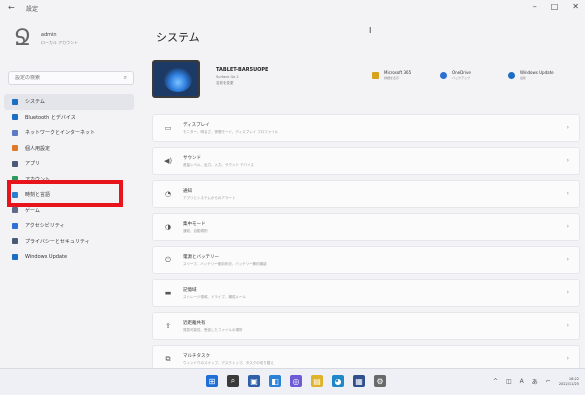 This screenshot has width=585, height=395. Describe the element at coordinates (38, 148) in the screenshot. I see `sidebar-item-label: 個人用設定` at that location.